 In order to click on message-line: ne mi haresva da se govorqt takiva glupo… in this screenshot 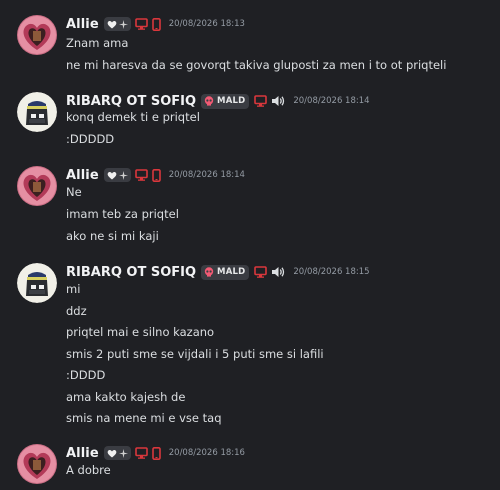, I will do `click(256, 65)`.